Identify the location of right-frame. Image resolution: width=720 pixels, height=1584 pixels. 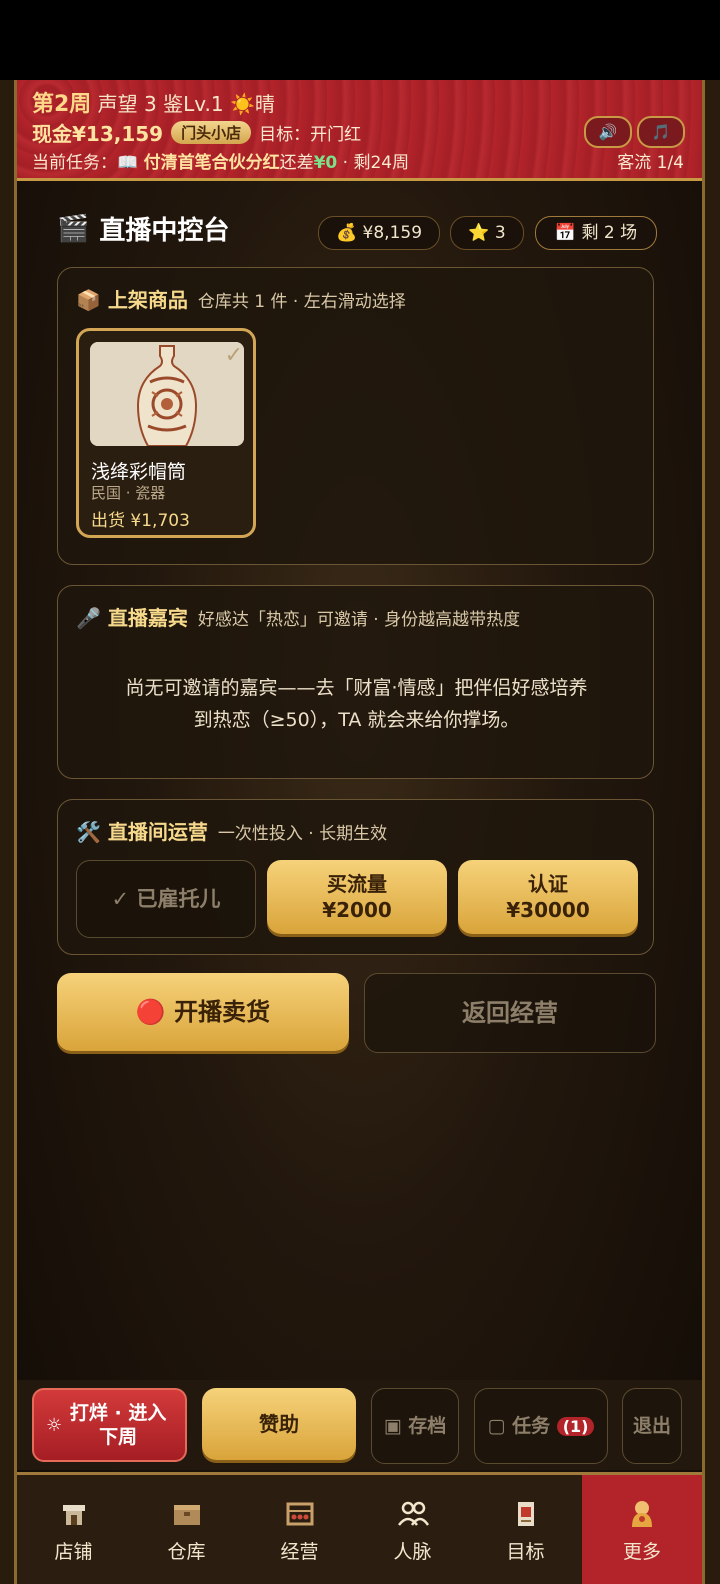
(711, 832).